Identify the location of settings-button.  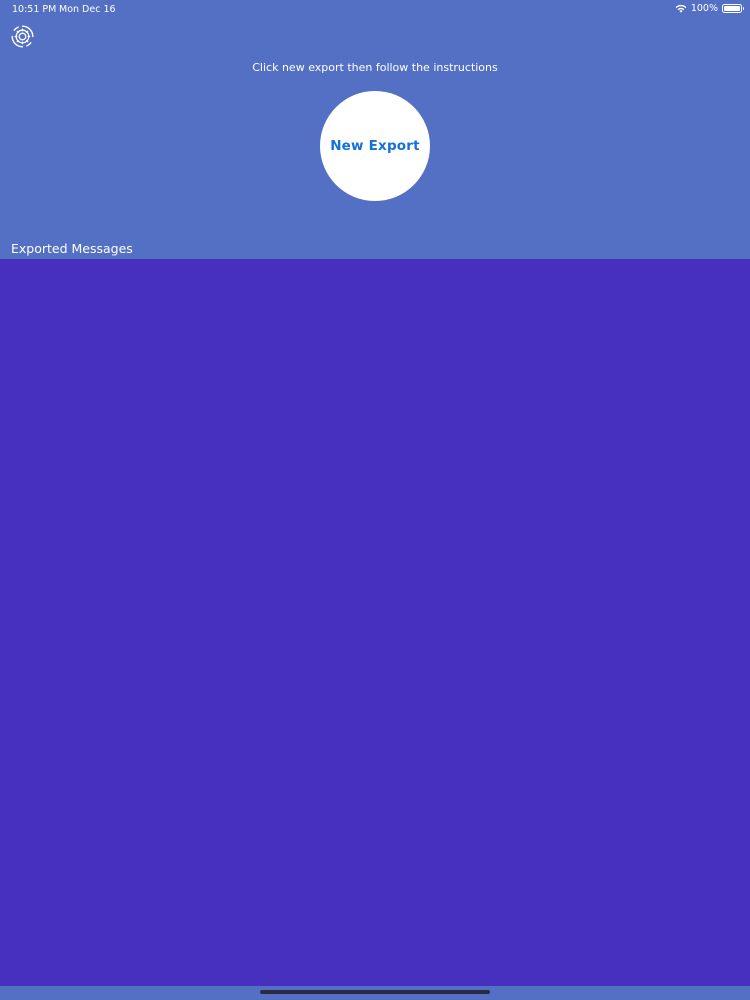
(22, 36).